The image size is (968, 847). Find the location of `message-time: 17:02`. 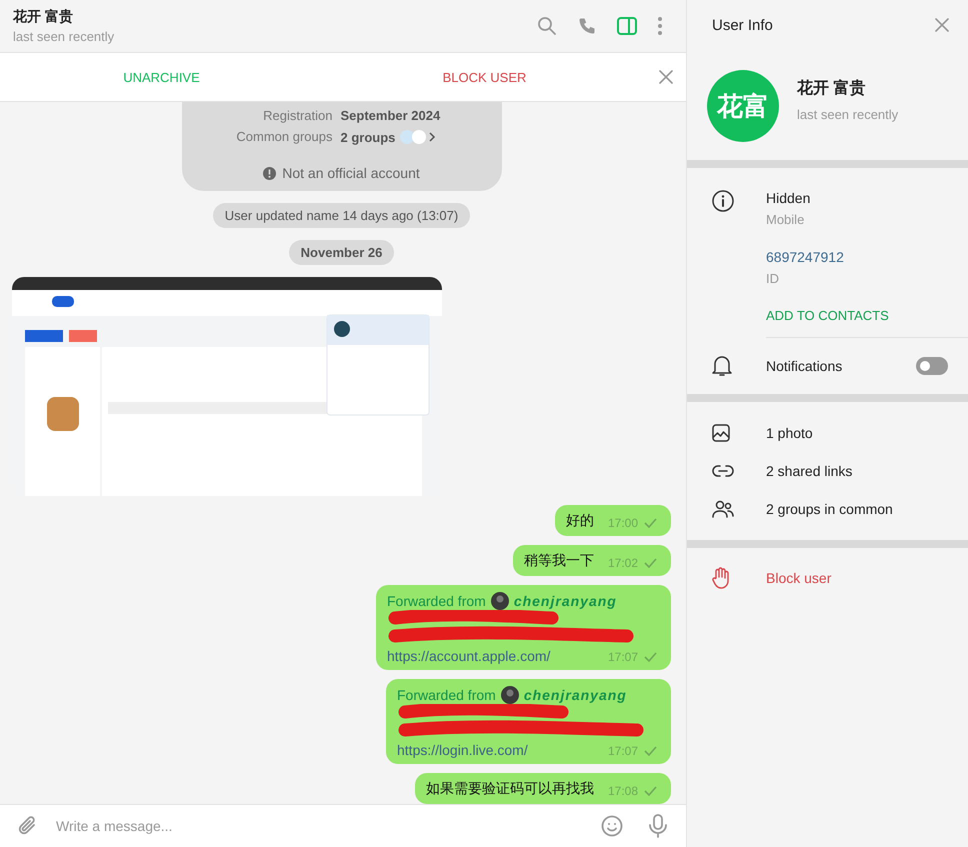

message-time: 17:02 is located at coordinates (623, 563).